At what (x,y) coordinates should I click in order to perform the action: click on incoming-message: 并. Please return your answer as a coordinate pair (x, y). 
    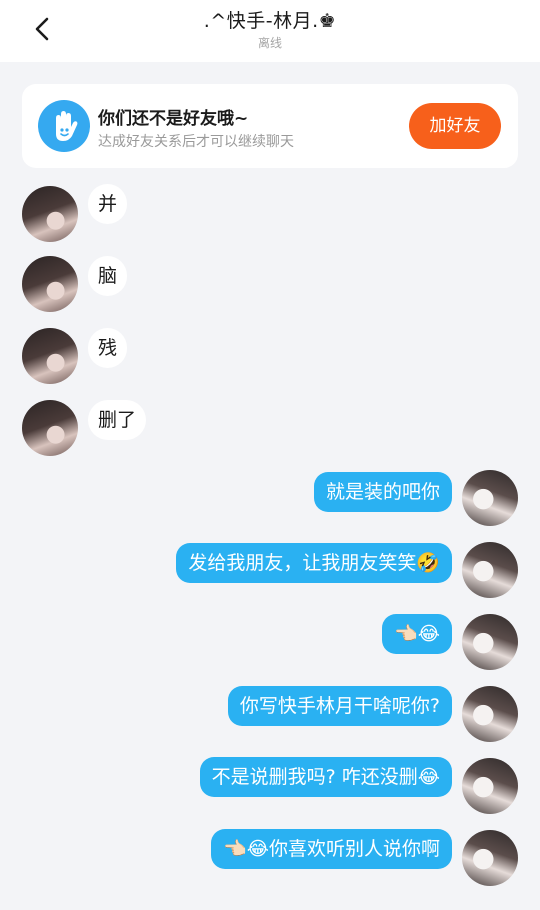
    Looking at the image, I should click on (108, 204).